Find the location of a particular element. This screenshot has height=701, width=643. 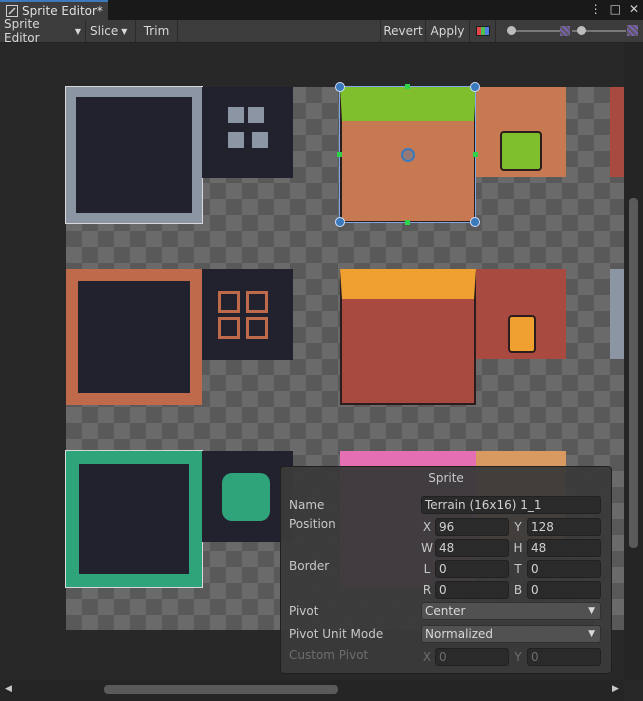

horizontal-scrollbar: ◀ ▶ is located at coordinates (312, 690).